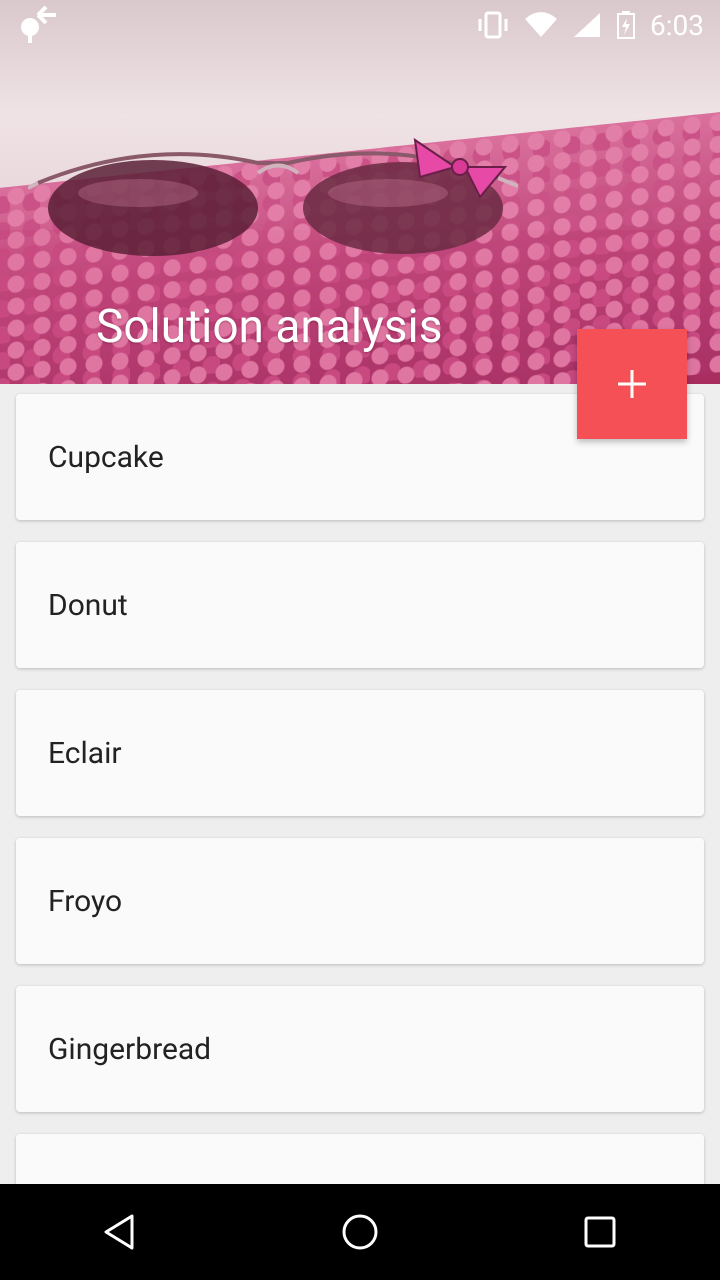 Image resolution: width=720 pixels, height=1280 pixels. Describe the element at coordinates (360, 1049) in the screenshot. I see `list-item: Gingerbread` at that location.